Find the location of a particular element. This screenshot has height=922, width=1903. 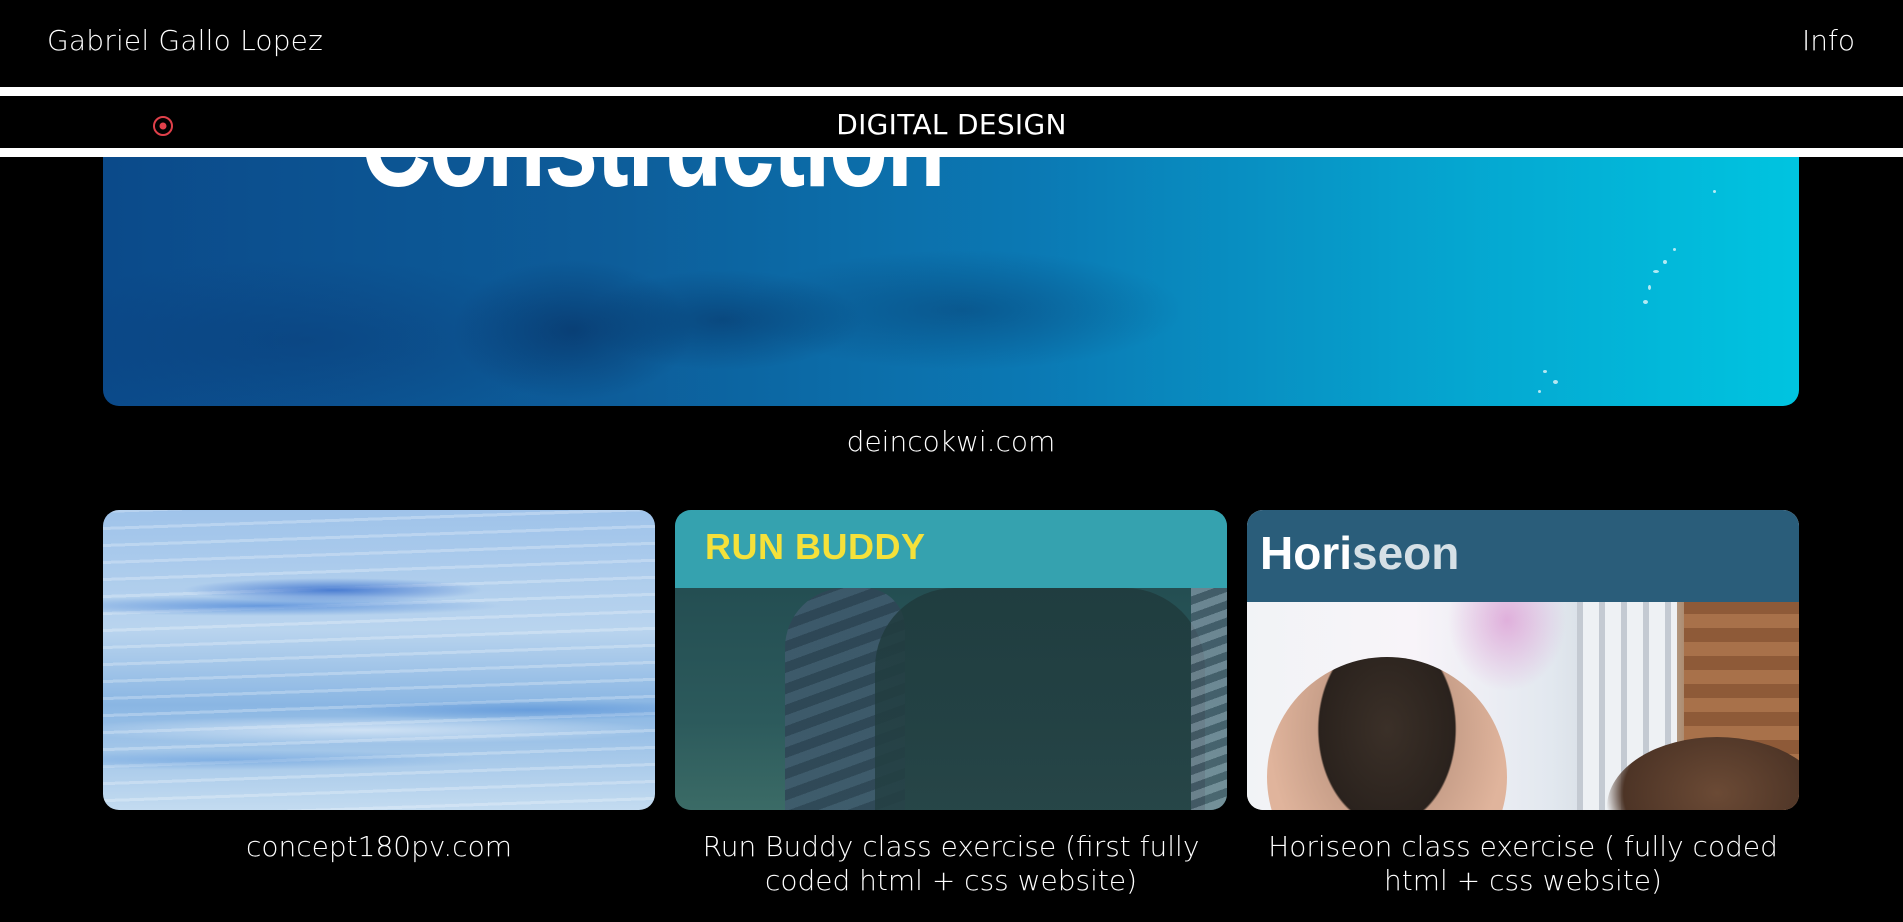

section-title: DIGITAL DESIGN is located at coordinates (951, 124).